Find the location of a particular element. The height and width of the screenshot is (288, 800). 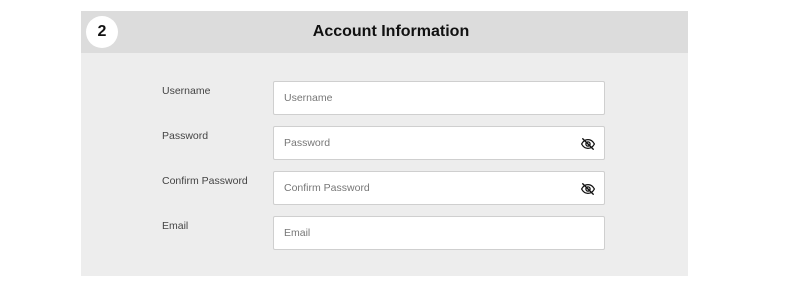

confirm-password-label: Confirm Password is located at coordinates (205, 181).